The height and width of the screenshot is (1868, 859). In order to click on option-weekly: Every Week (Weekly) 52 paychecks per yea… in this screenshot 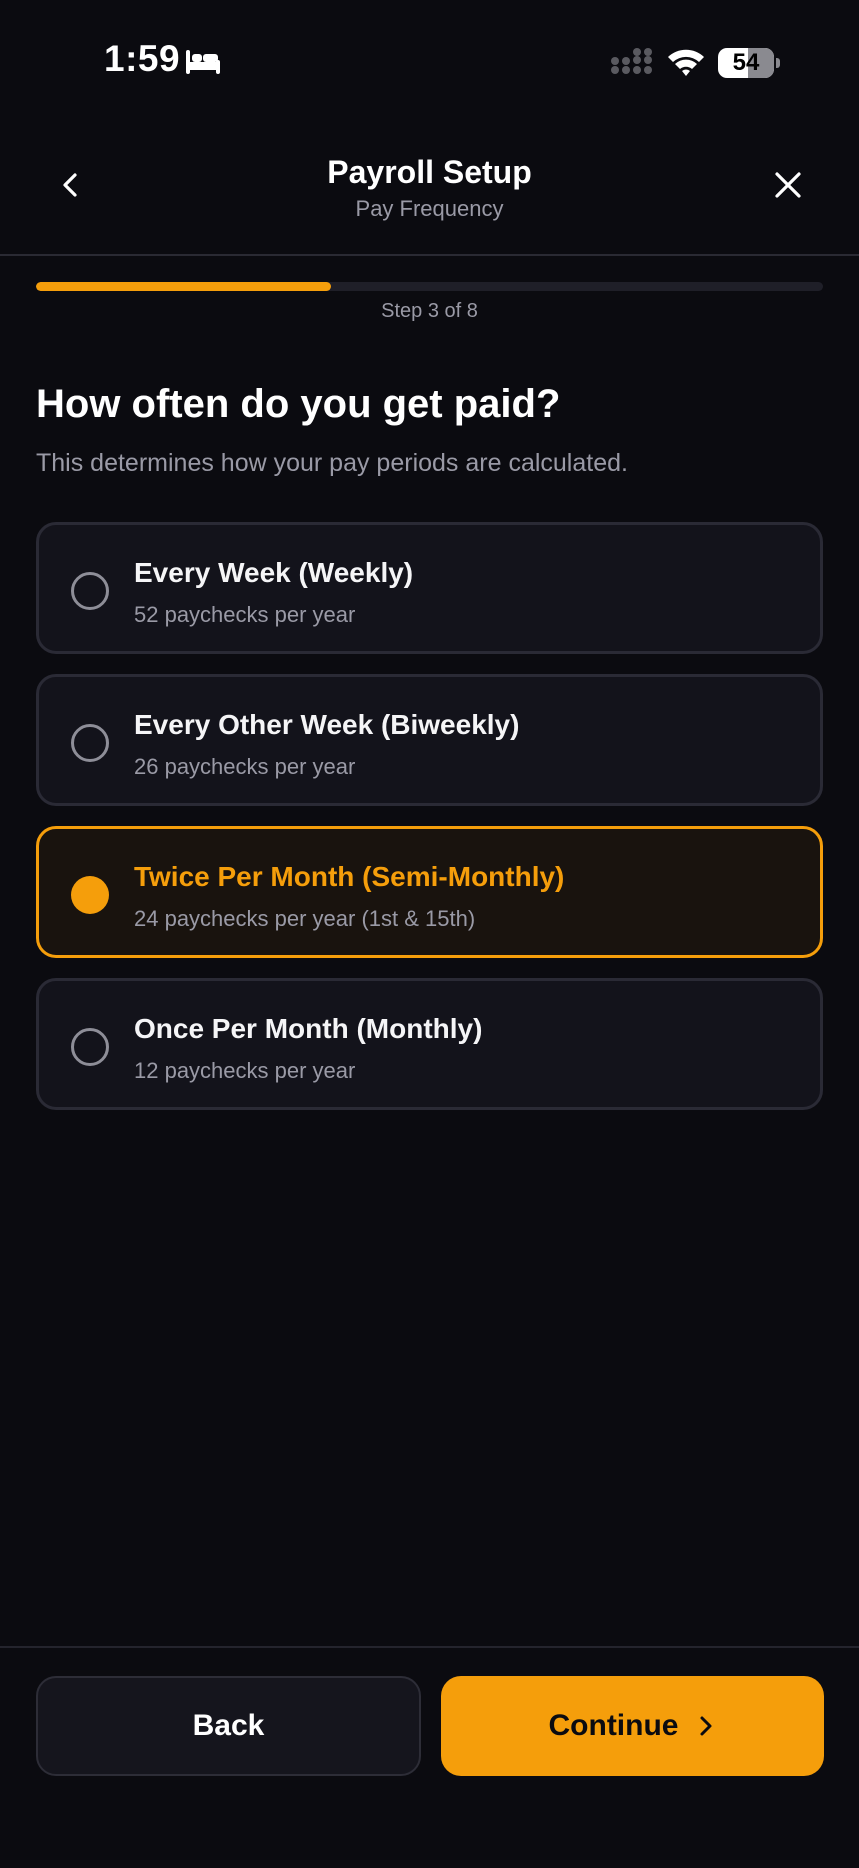, I will do `click(429, 588)`.